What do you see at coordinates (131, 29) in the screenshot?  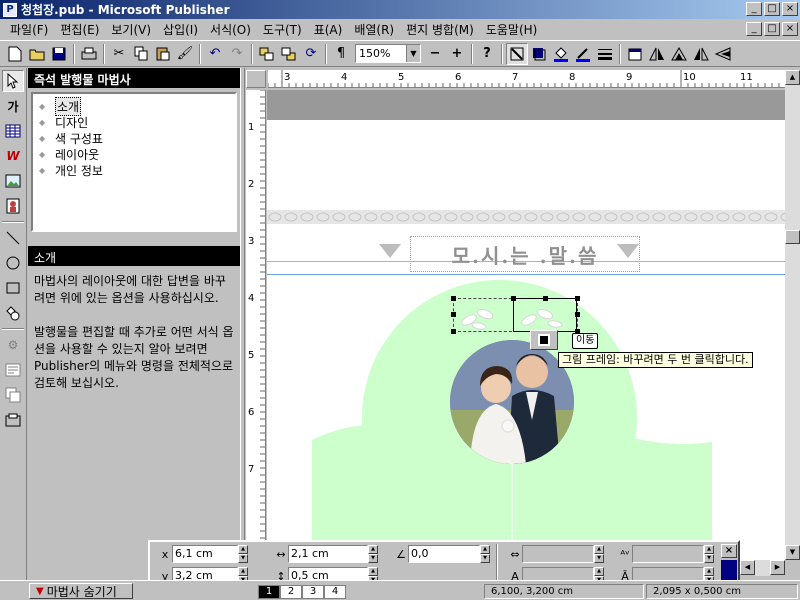 I see `menu-view: 보기(V)` at bounding box center [131, 29].